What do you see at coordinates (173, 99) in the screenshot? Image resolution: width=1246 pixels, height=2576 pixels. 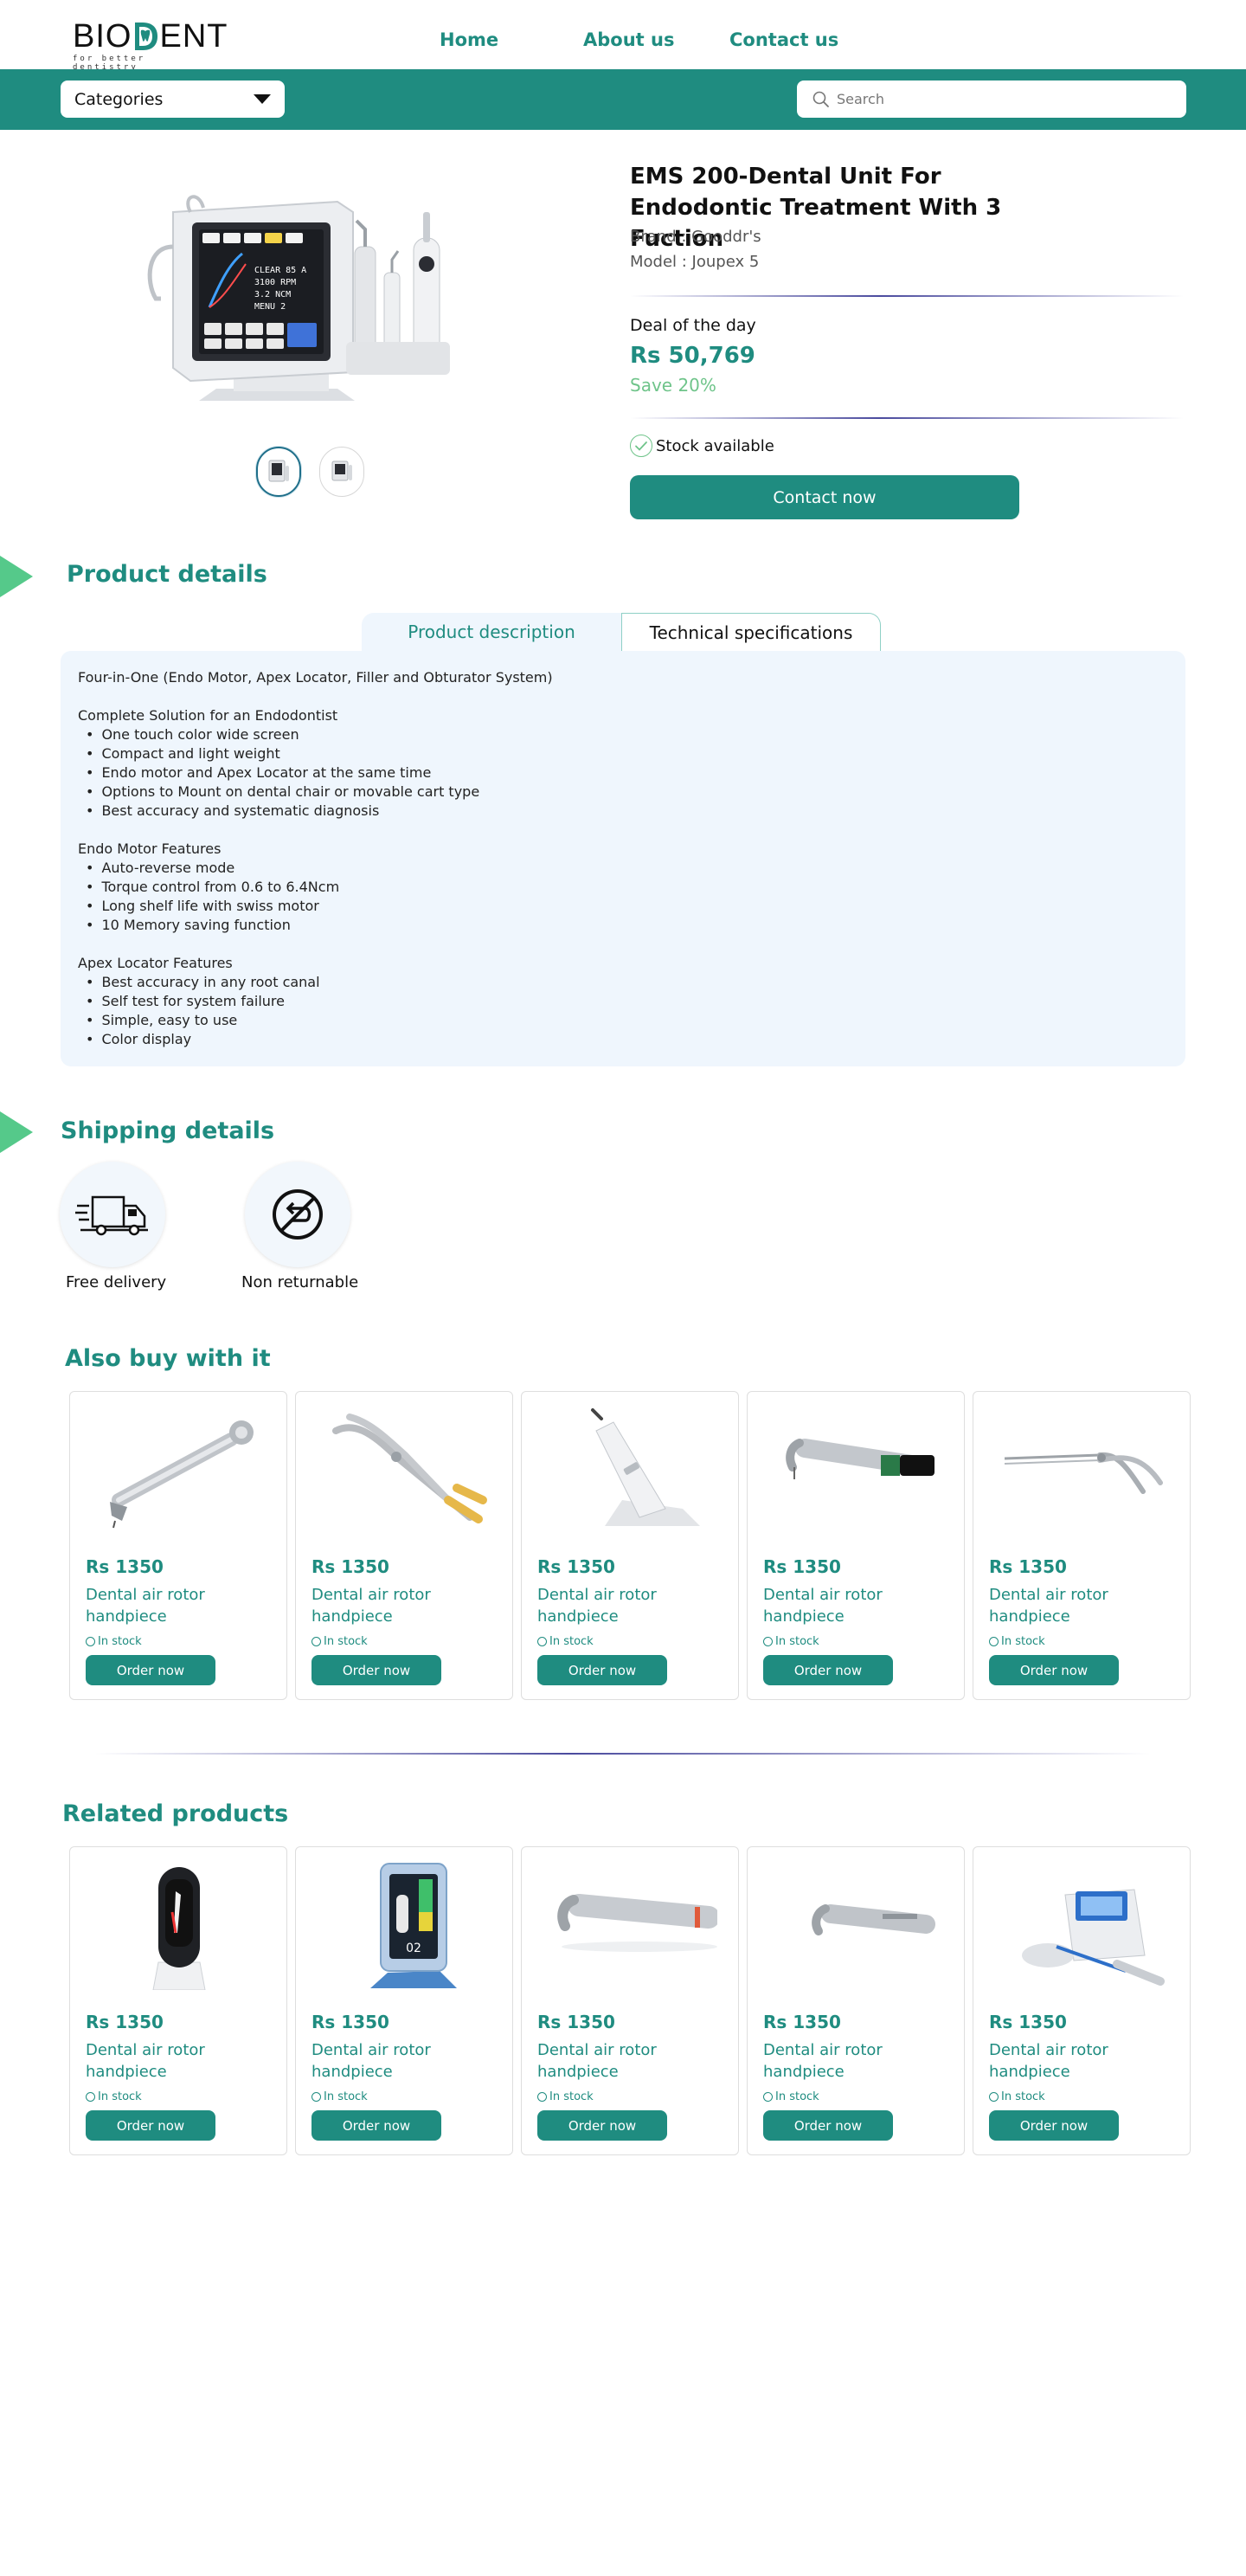 I see `categories-dropdown: Categories` at bounding box center [173, 99].